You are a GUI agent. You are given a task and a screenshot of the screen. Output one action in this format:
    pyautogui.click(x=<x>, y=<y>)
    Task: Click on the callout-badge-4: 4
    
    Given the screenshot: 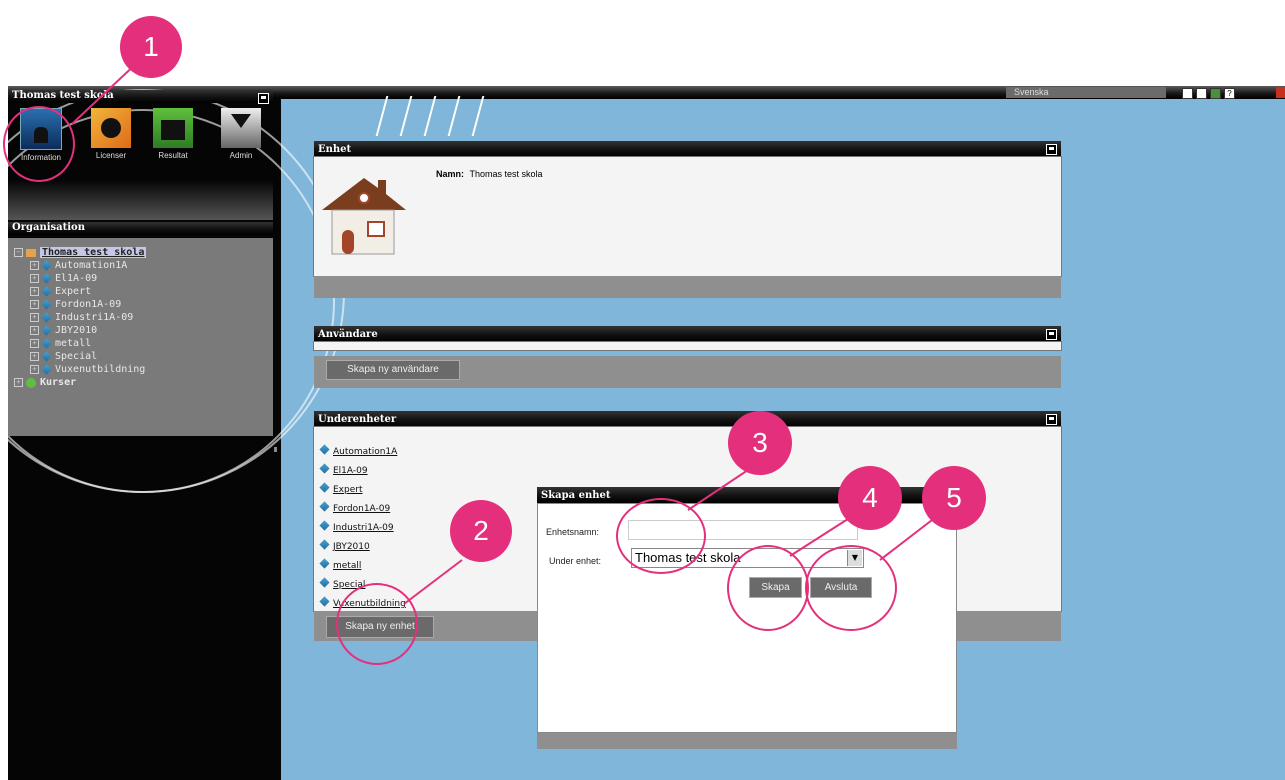 What is the action you would take?
    pyautogui.click(x=870, y=498)
    